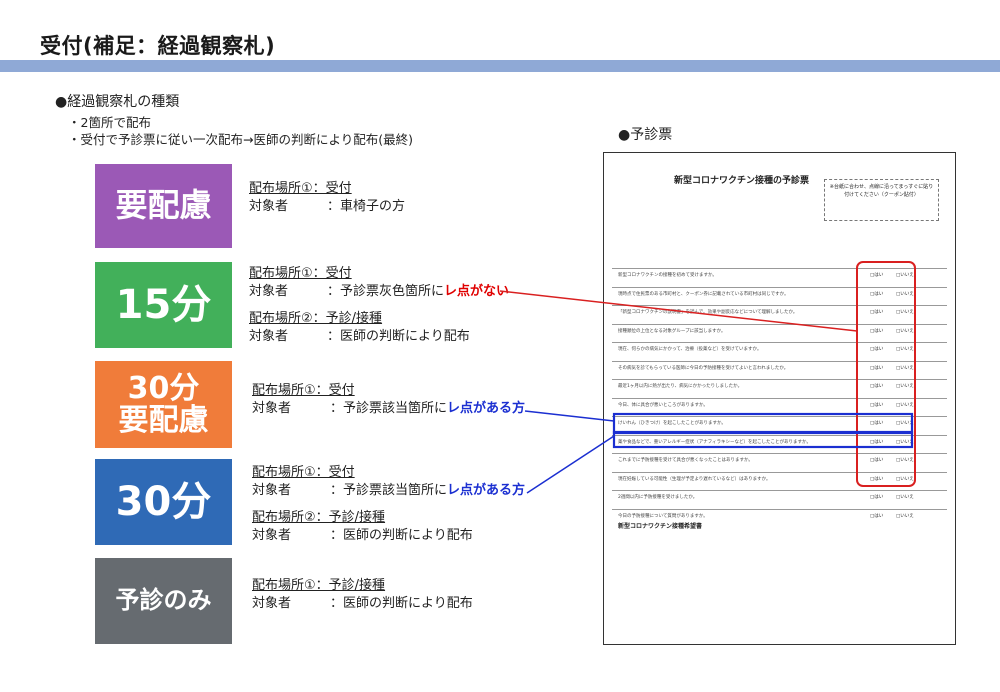 This screenshot has height=692, width=1000. I want to click on blue-box-allergy, so click(763, 423).